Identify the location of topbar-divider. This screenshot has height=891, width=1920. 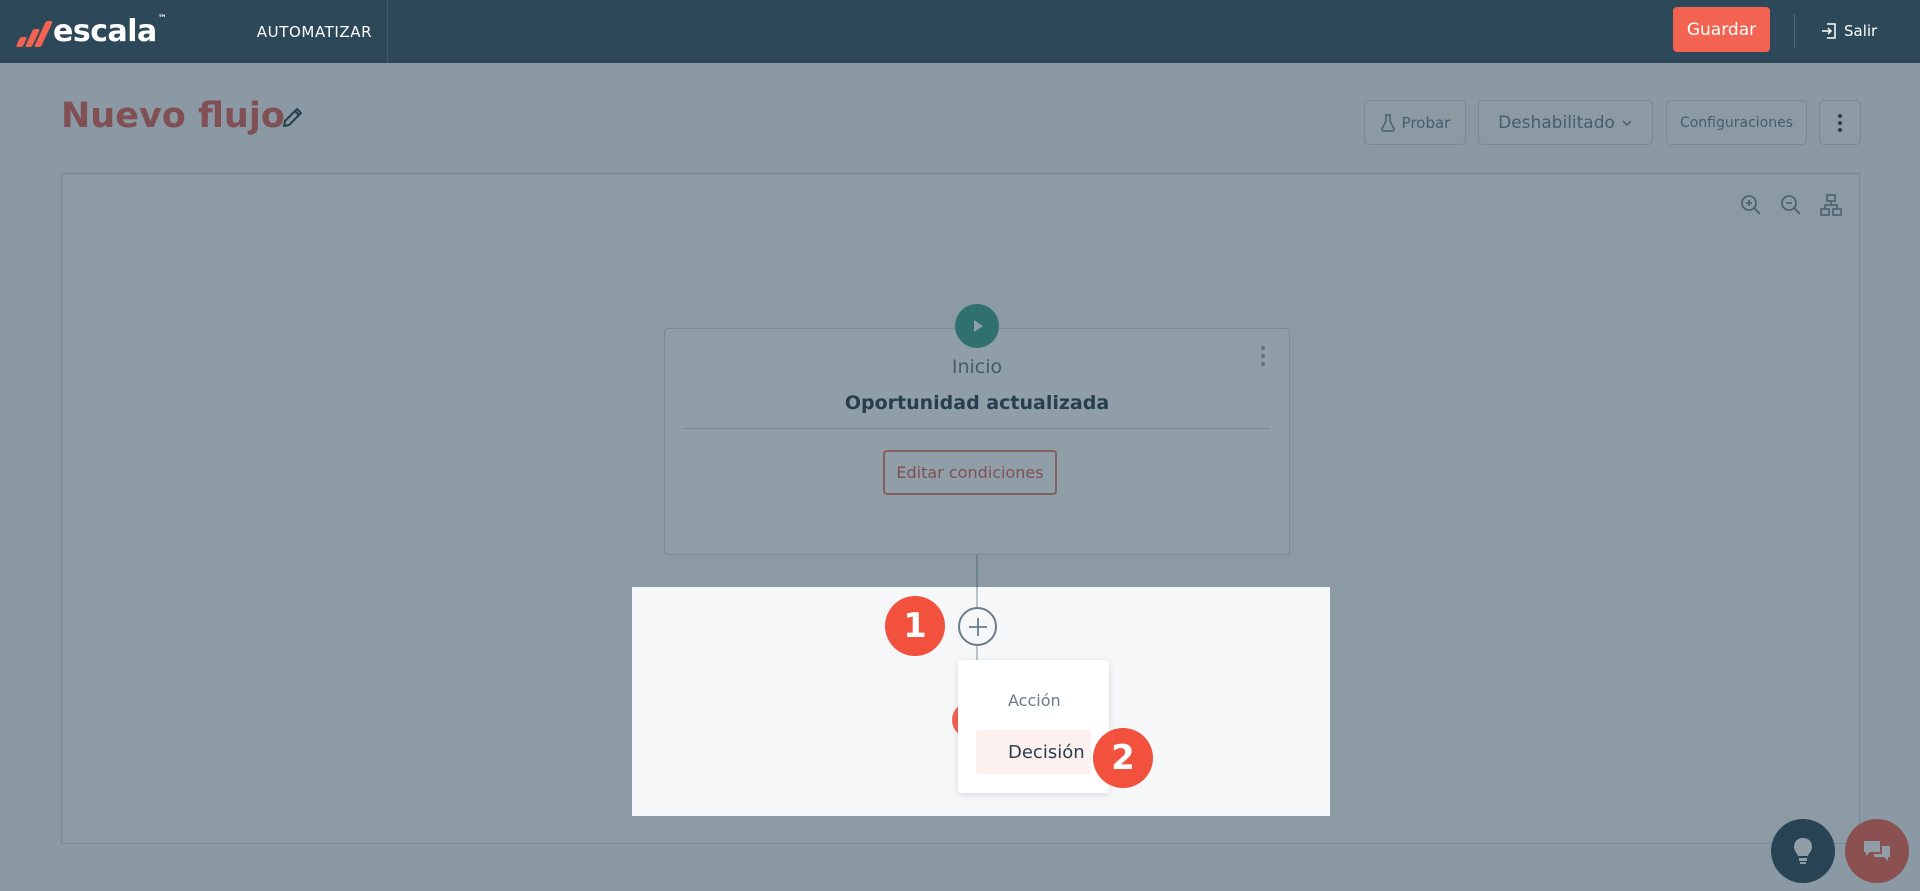
(1794, 31).